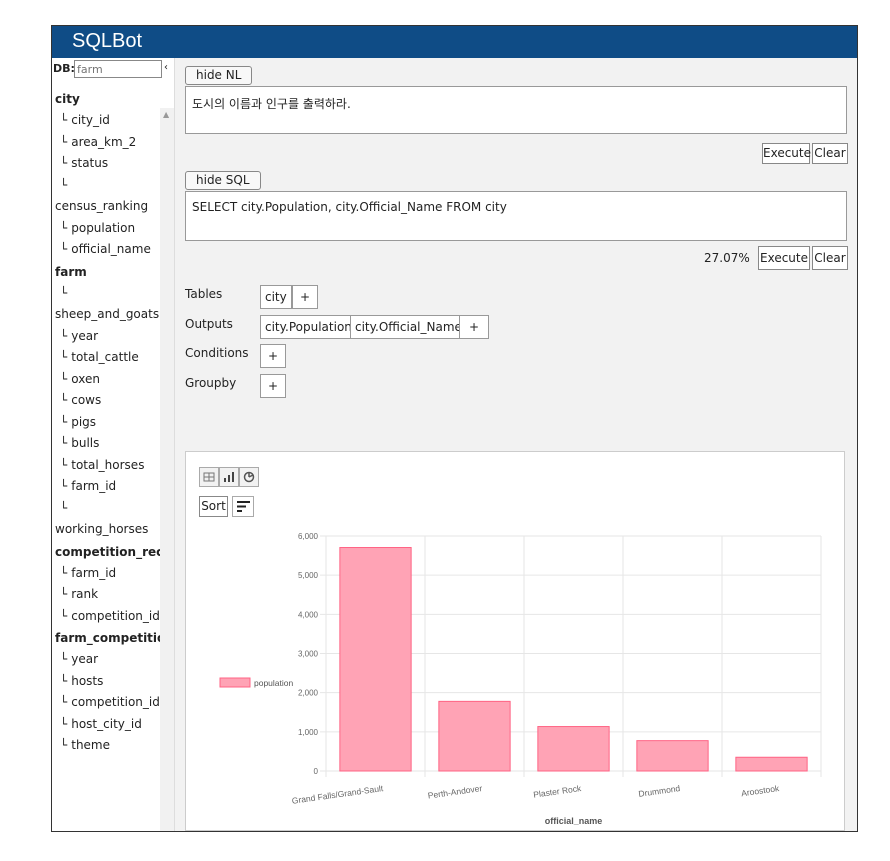 Image resolution: width=890 pixels, height=861 pixels. Describe the element at coordinates (659, 791) in the screenshot. I see `x-tick-label: Drummond` at that location.